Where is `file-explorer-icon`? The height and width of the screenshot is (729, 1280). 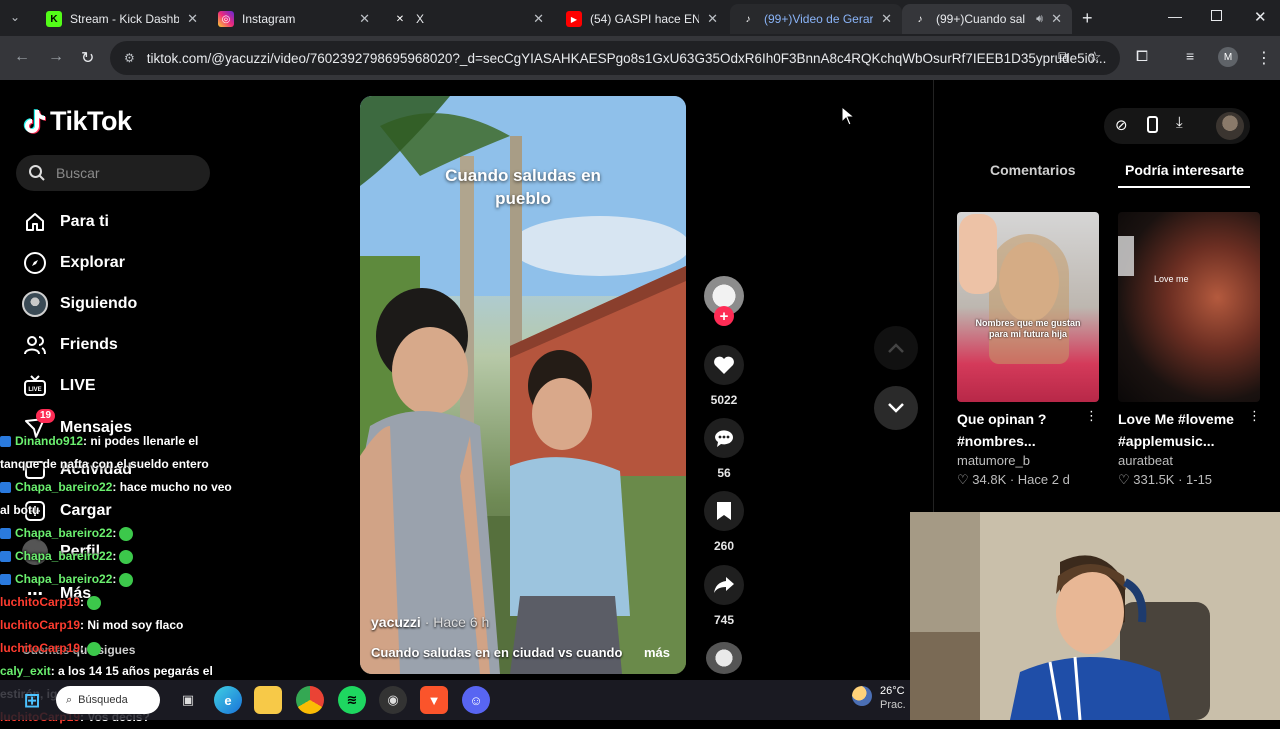 file-explorer-icon is located at coordinates (268, 700).